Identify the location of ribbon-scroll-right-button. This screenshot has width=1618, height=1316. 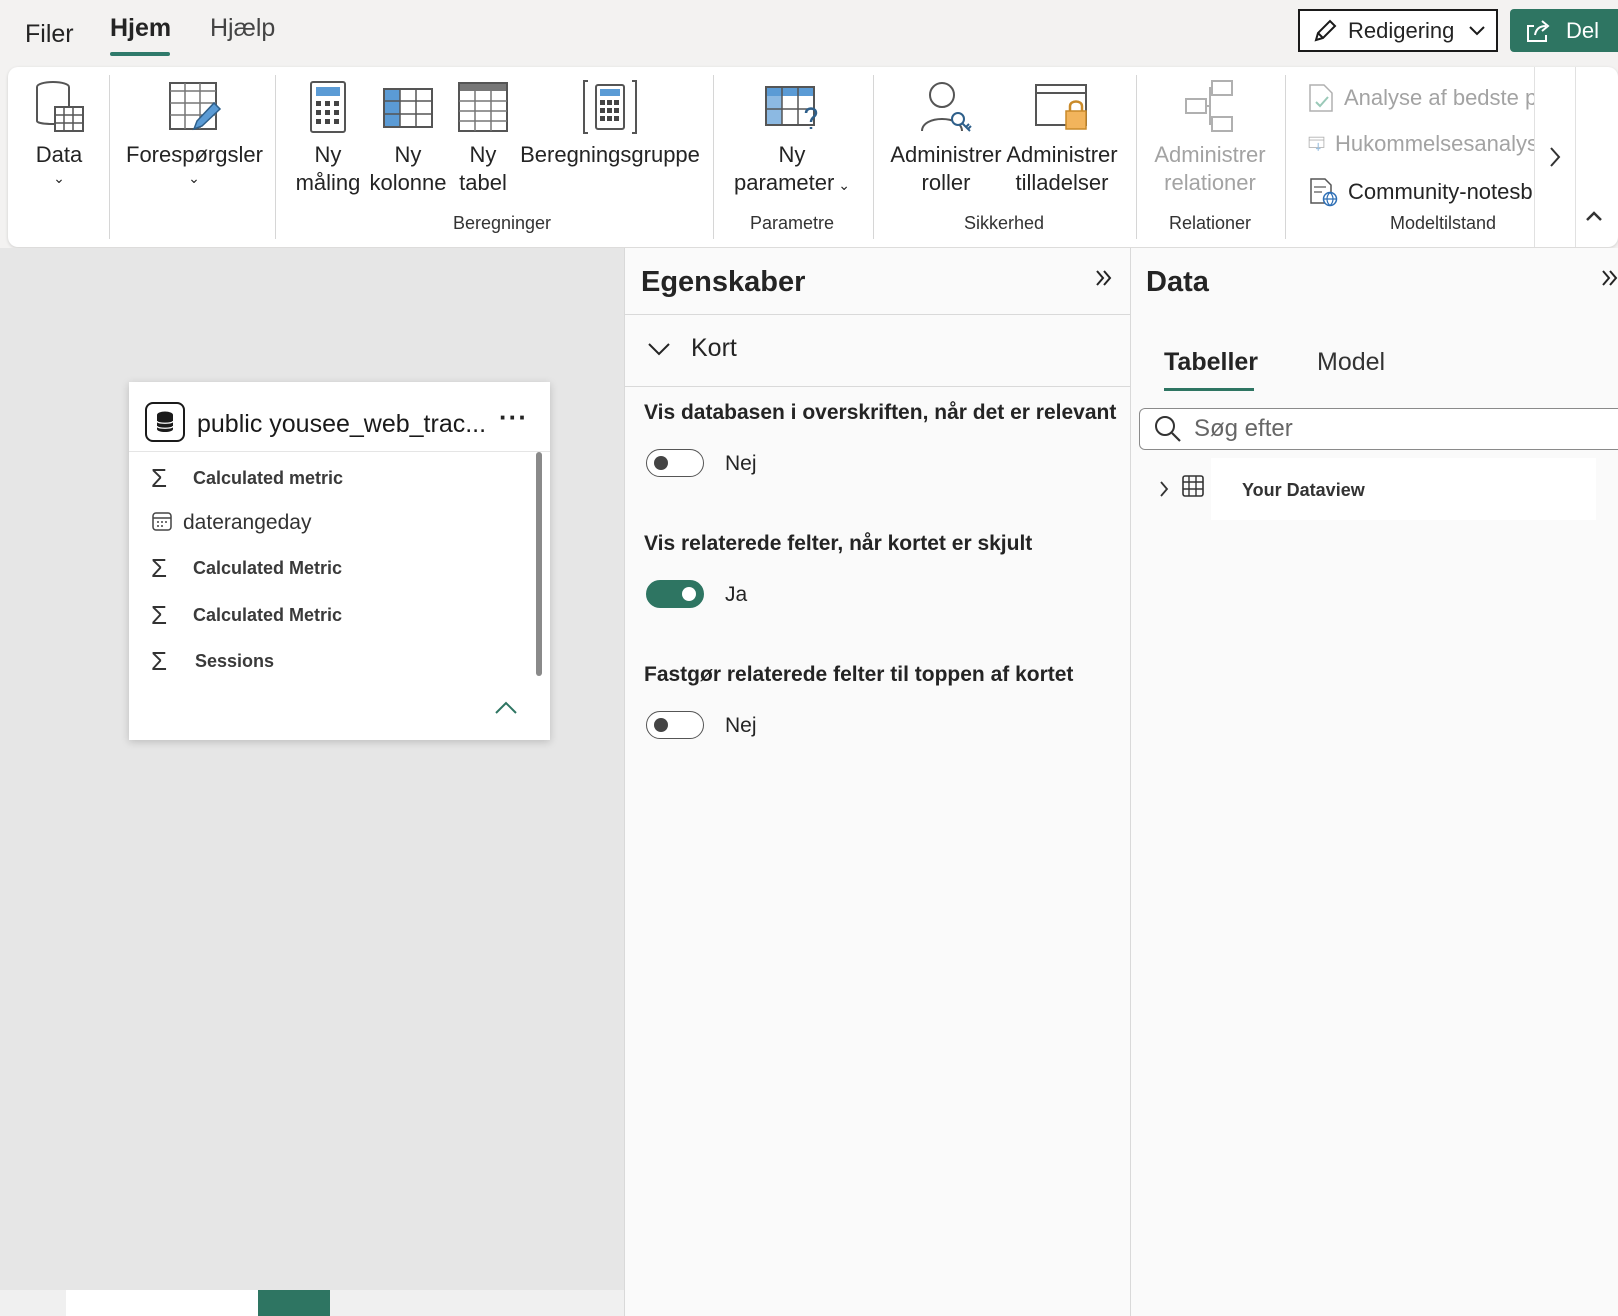
(1555, 157).